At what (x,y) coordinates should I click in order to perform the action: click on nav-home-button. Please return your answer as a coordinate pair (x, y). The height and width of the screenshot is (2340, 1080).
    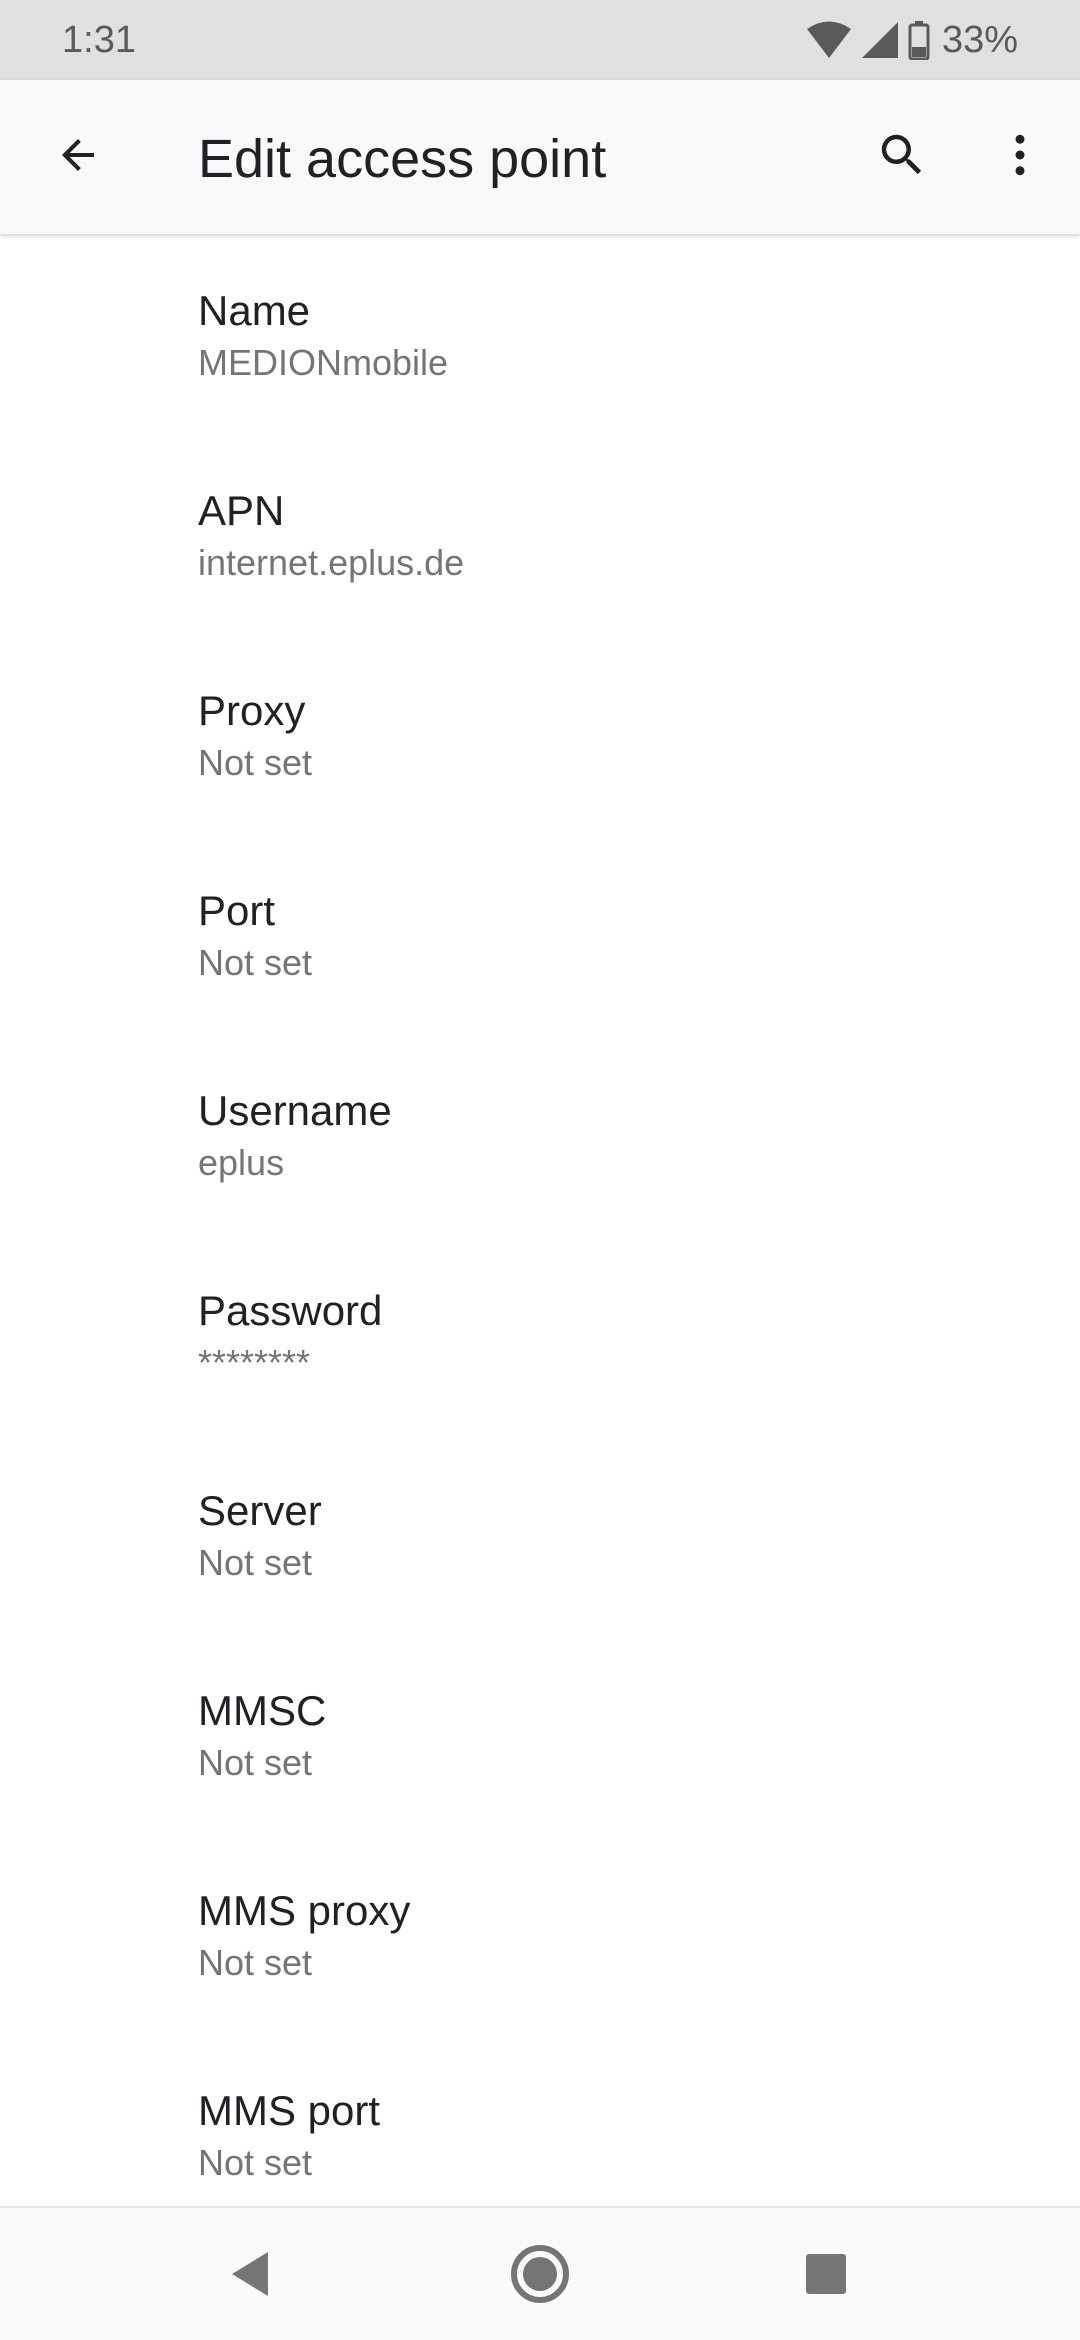
    Looking at the image, I should click on (540, 2276).